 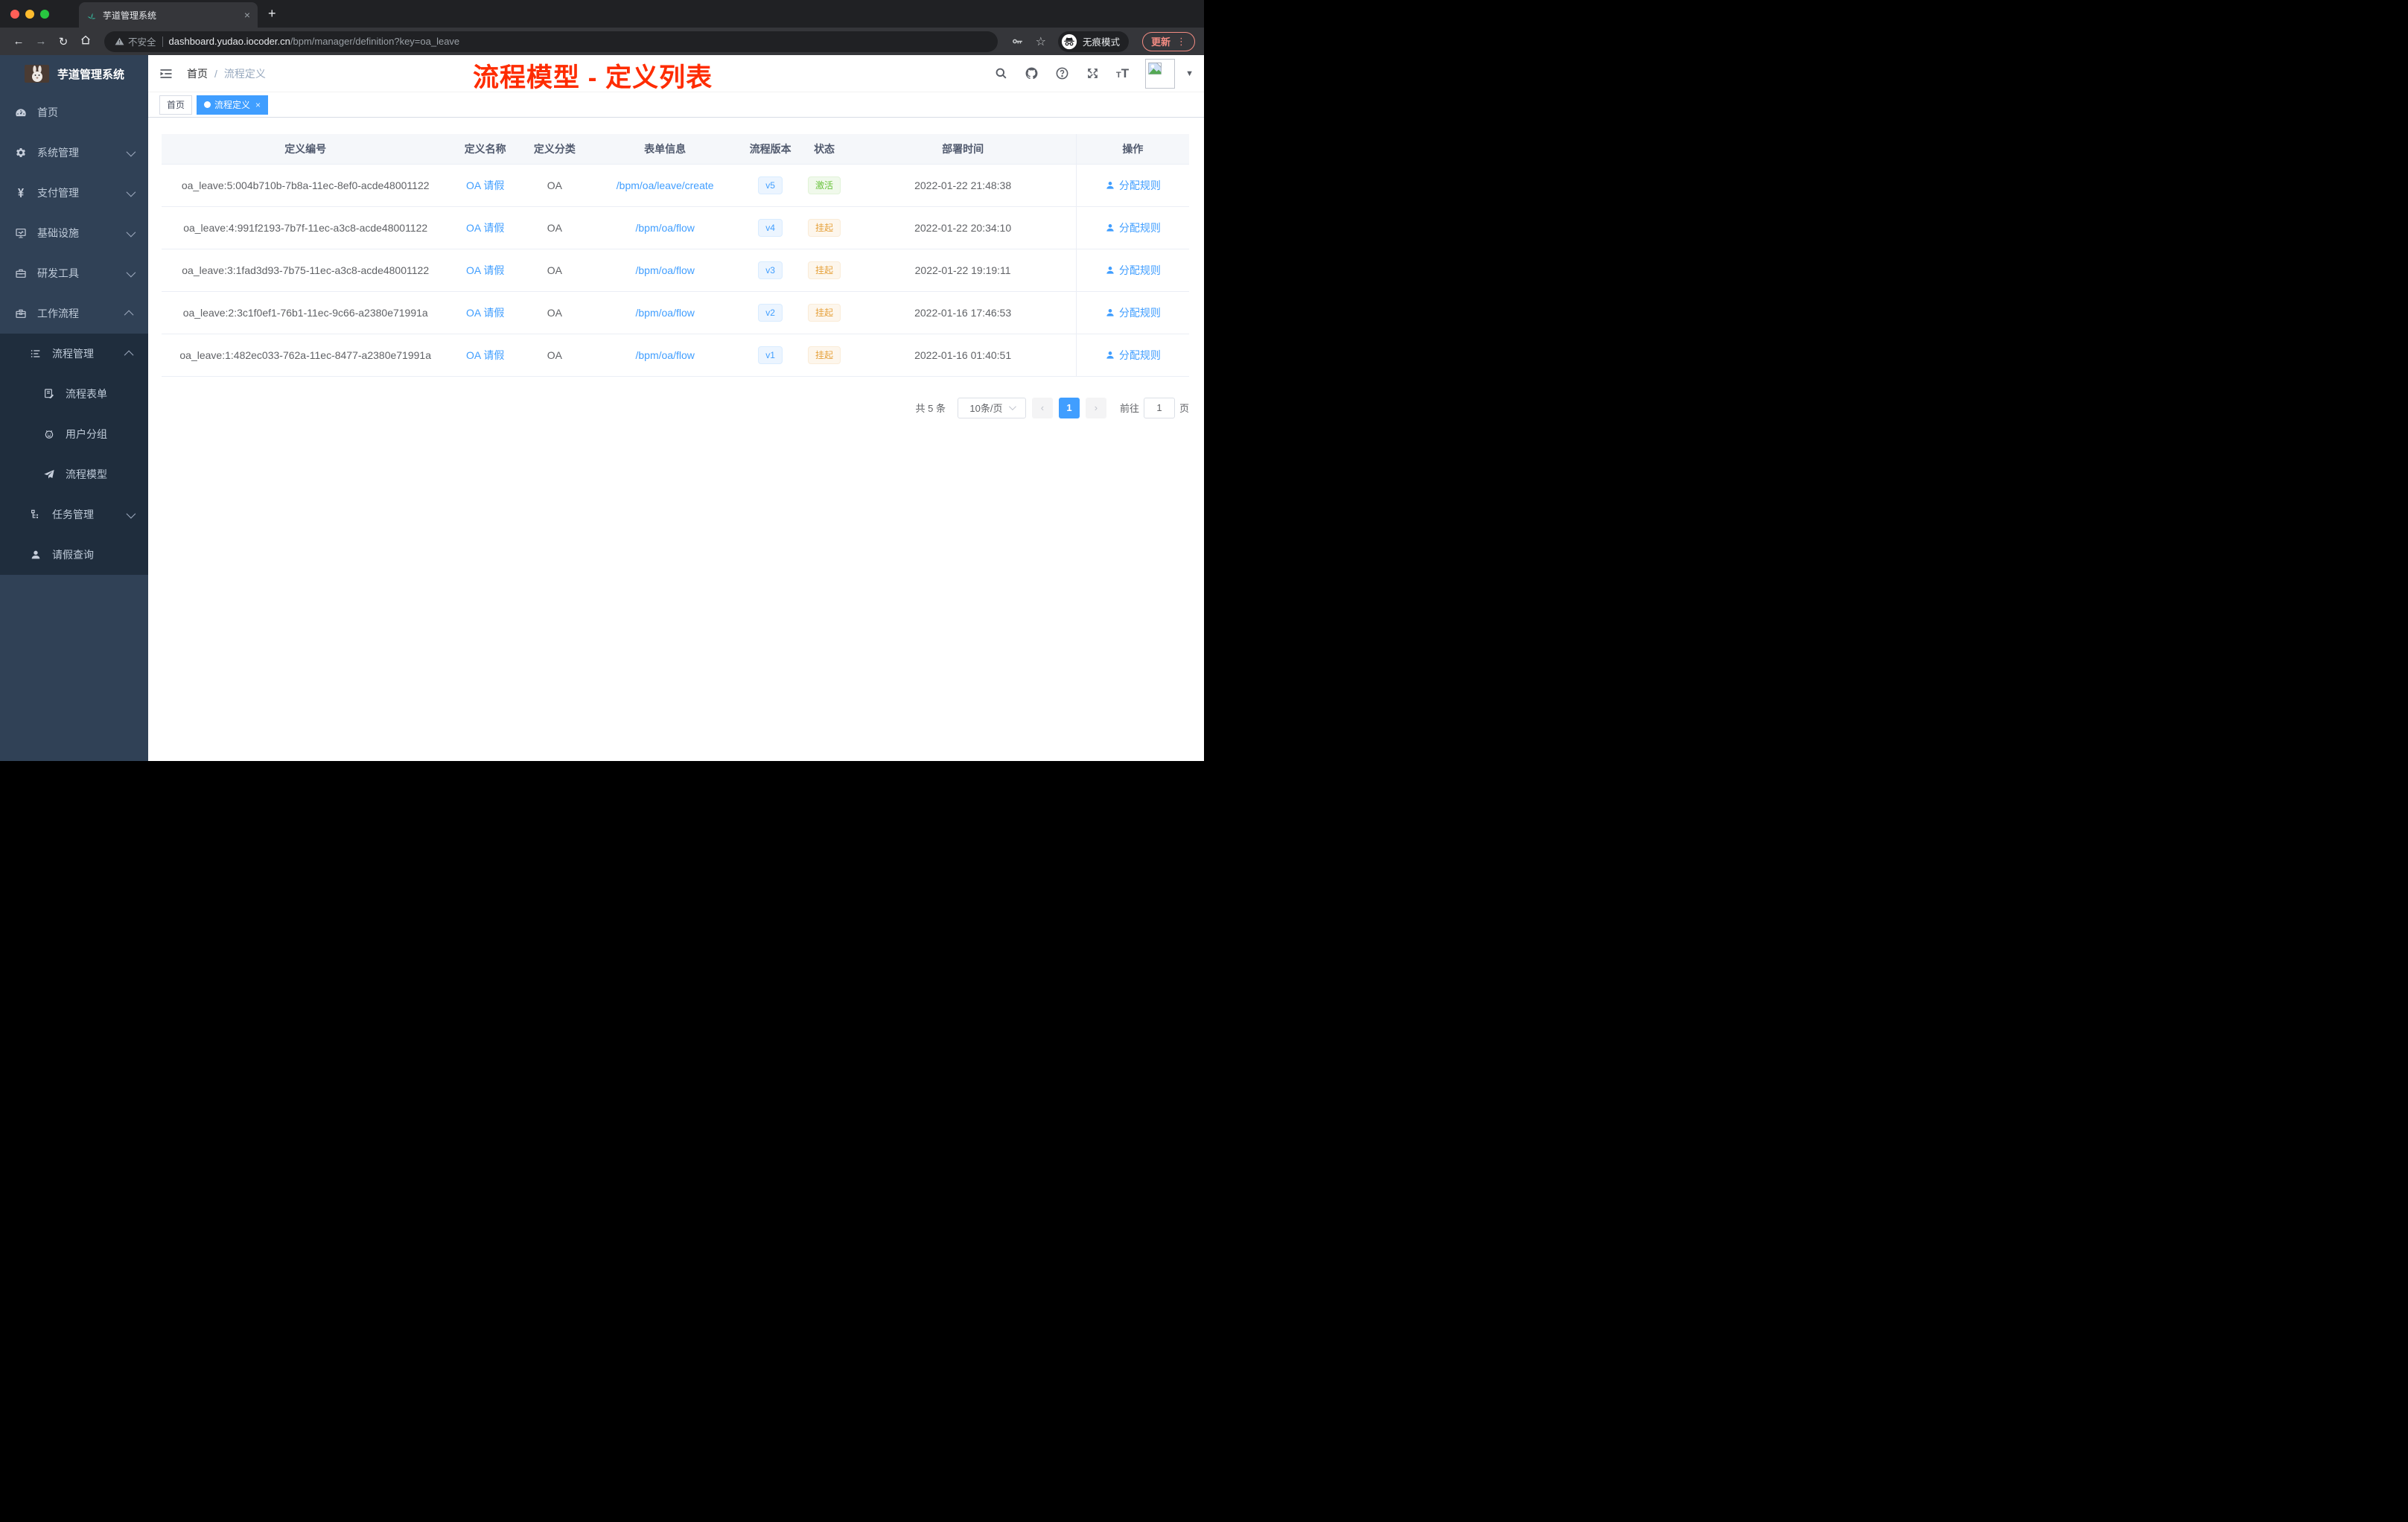 What do you see at coordinates (485, 149) in the screenshot?
I see `col-definition-name: 定义名称` at bounding box center [485, 149].